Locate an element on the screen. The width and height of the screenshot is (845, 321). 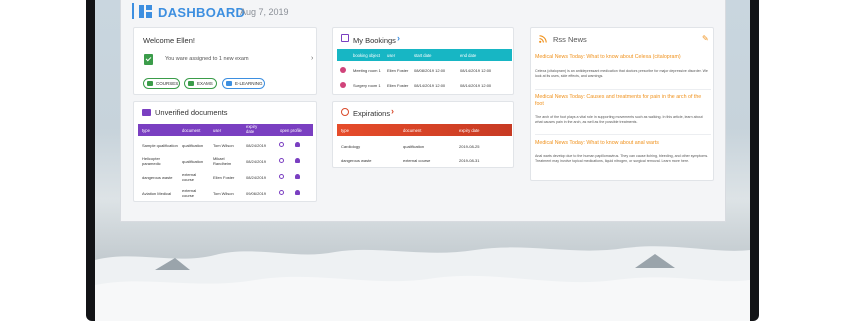
pencil-icon: ✎ is located at coordinates (705, 38).